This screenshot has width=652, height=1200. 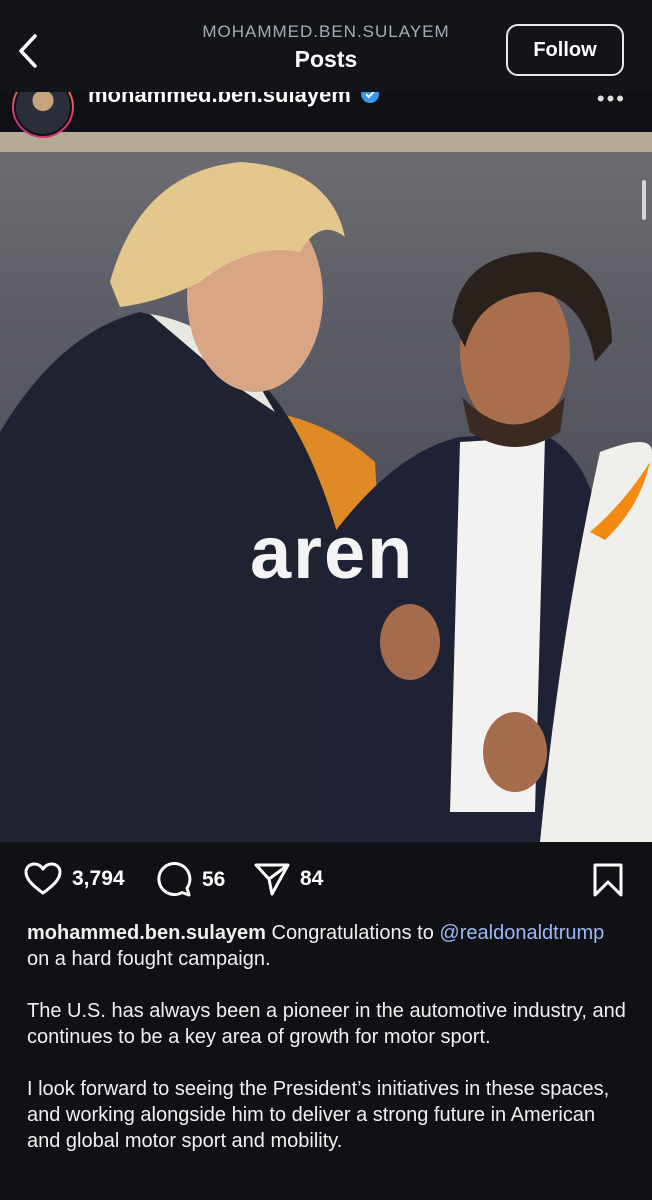 I want to click on caption-username: mohammed.ben.sulayem, so click(x=146, y=933).